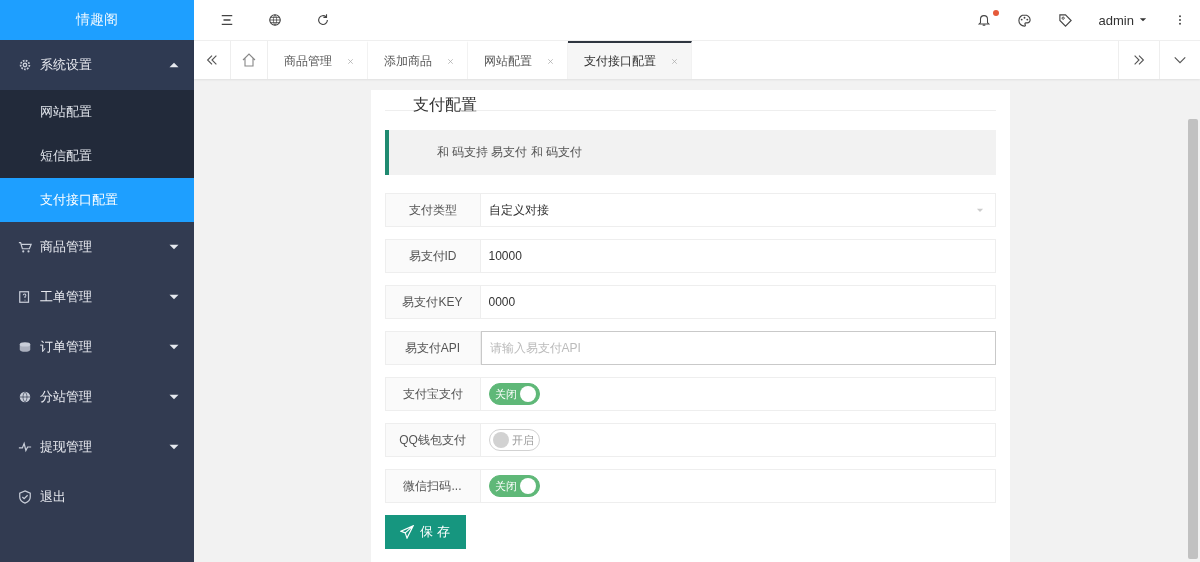  What do you see at coordinates (97, 247) in the screenshot?
I see `sidebar-item: 商品管理` at bounding box center [97, 247].